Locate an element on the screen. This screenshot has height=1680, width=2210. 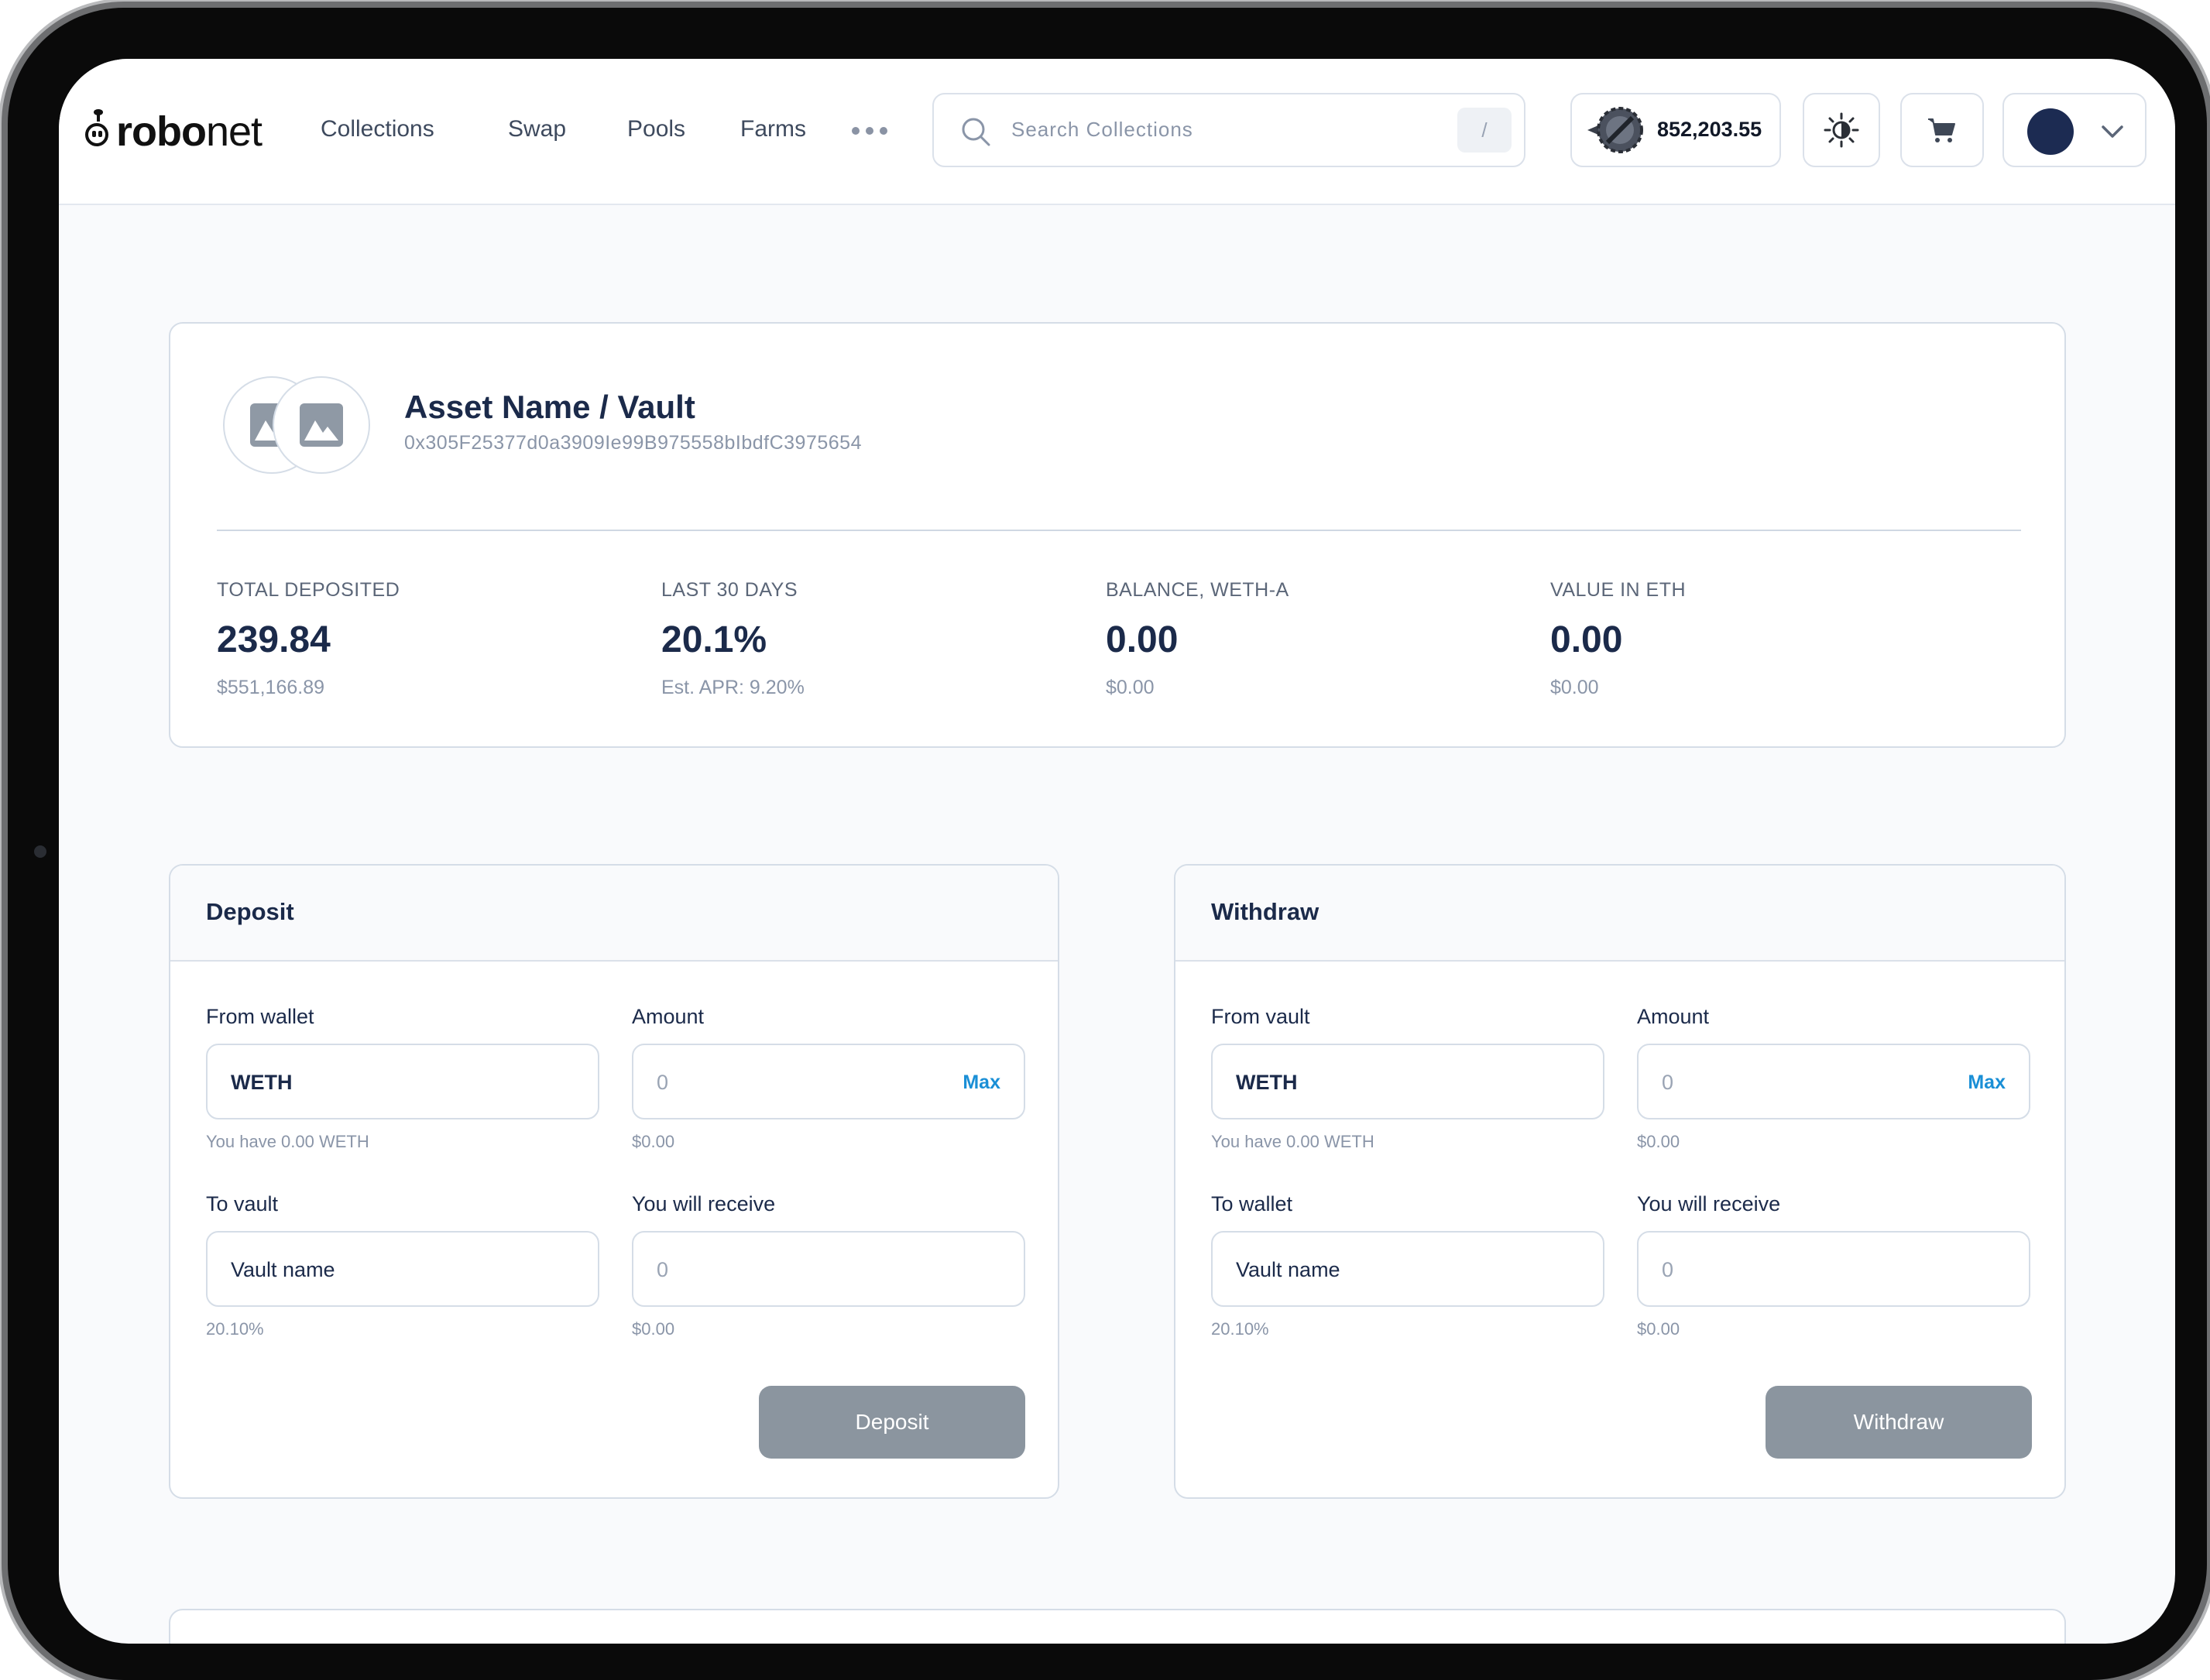
nav-swap: Swap is located at coordinates (537, 129).